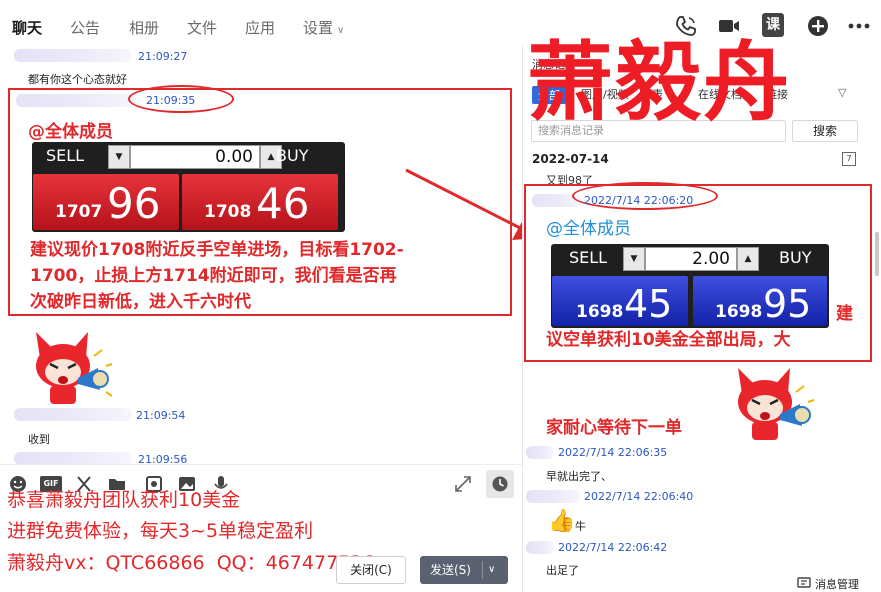 The height and width of the screenshot is (592, 881). I want to click on buy-price-big: 95, so click(787, 304).